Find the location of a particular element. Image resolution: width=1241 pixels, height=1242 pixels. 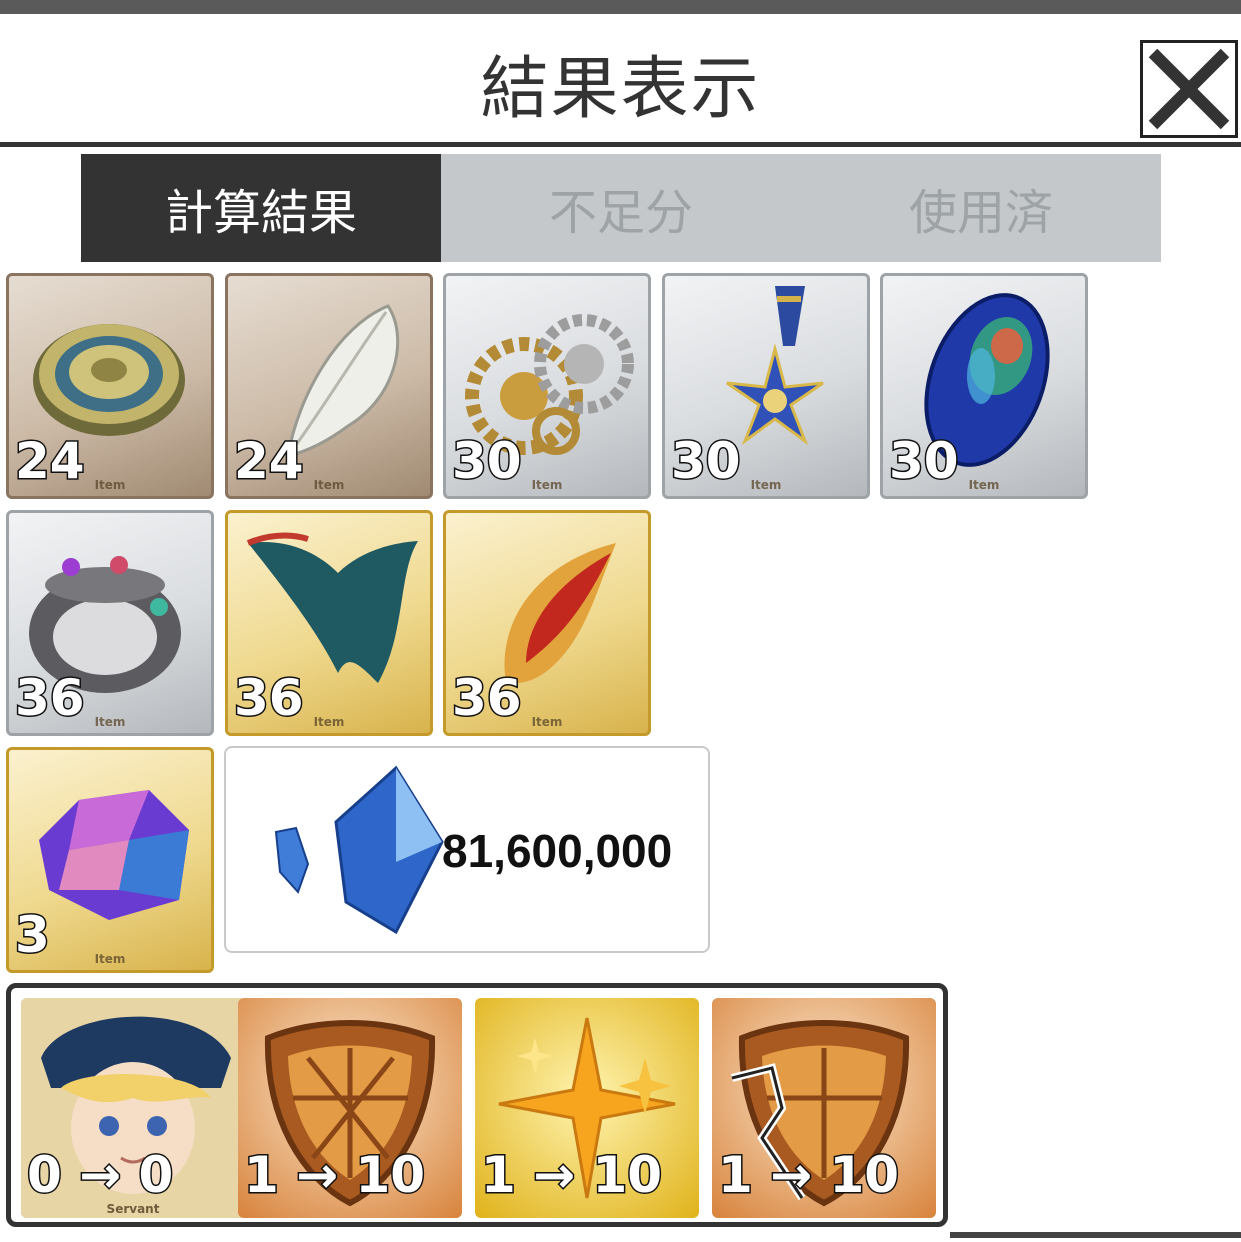

tab-shortage: 不足分 is located at coordinates (621, 208).